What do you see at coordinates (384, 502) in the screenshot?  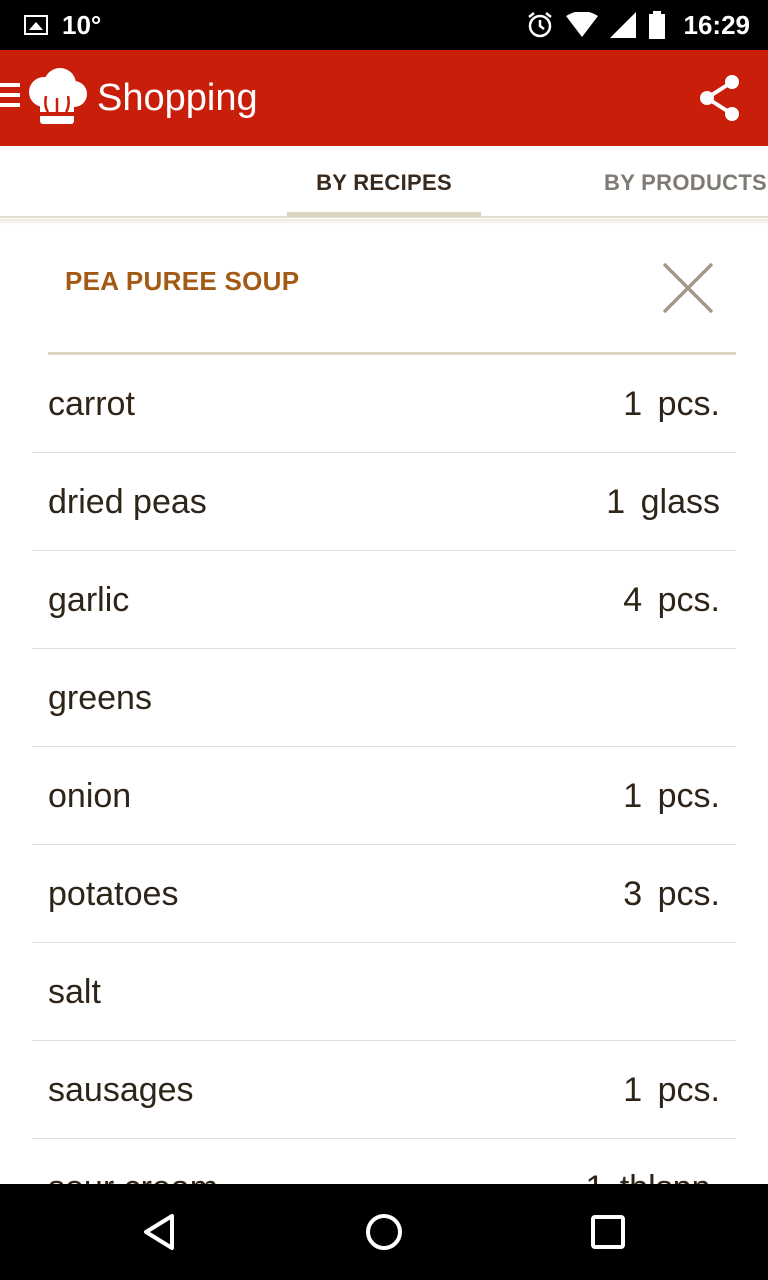 I see `ingredient-row: dried peas 1 glass` at bounding box center [384, 502].